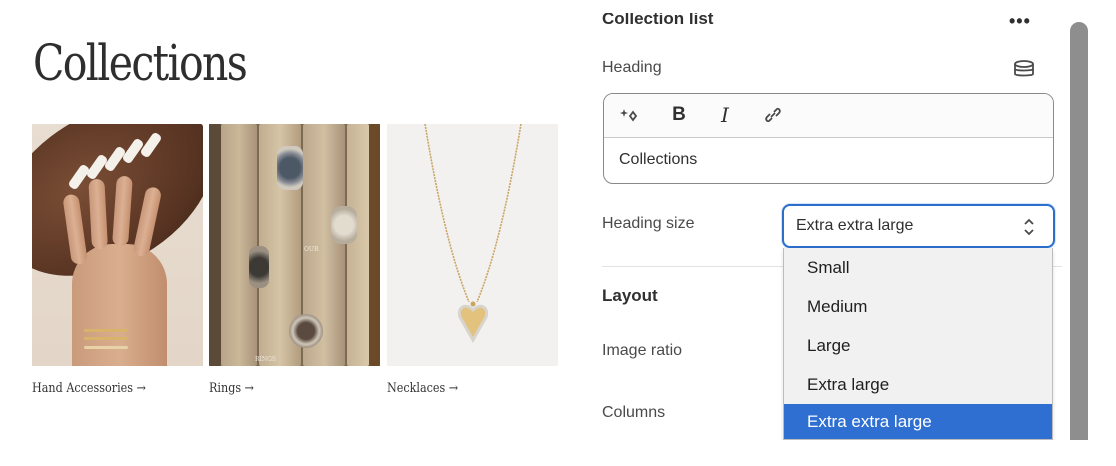 The height and width of the screenshot is (466, 1116). I want to click on option-medium: Medium, so click(918, 307).